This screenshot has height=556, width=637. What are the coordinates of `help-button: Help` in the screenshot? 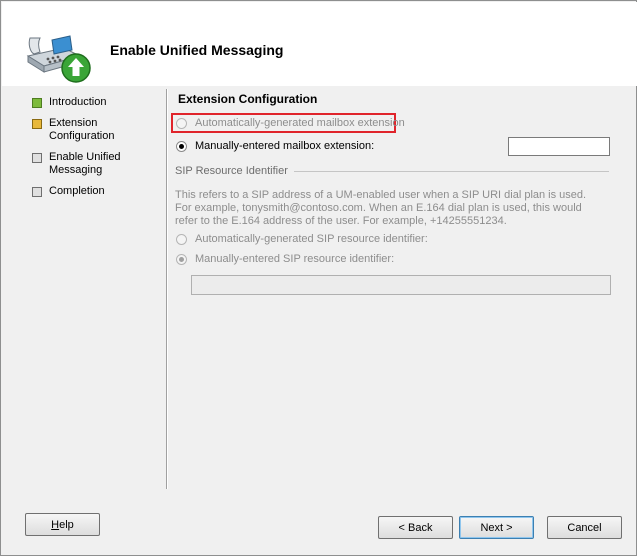 It's located at (62, 524).